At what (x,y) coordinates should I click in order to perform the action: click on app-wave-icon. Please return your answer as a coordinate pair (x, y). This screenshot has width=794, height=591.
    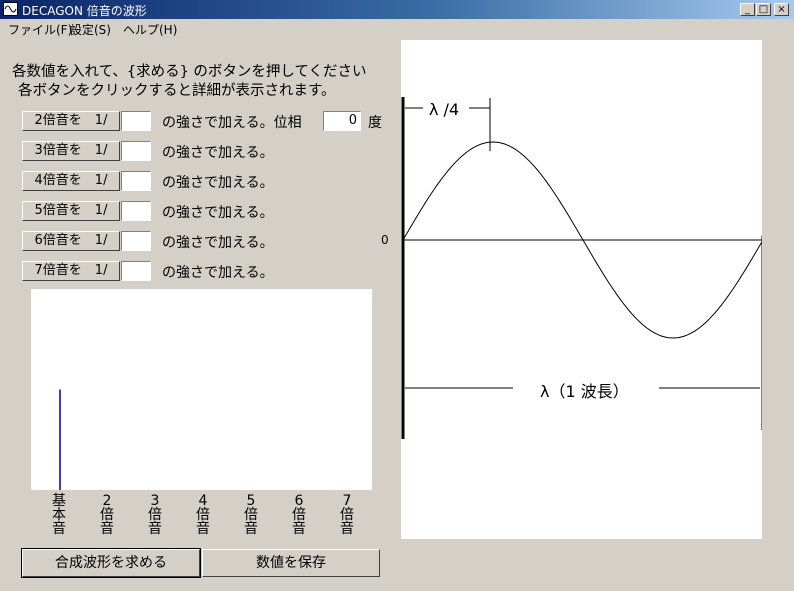
    Looking at the image, I should click on (10, 9).